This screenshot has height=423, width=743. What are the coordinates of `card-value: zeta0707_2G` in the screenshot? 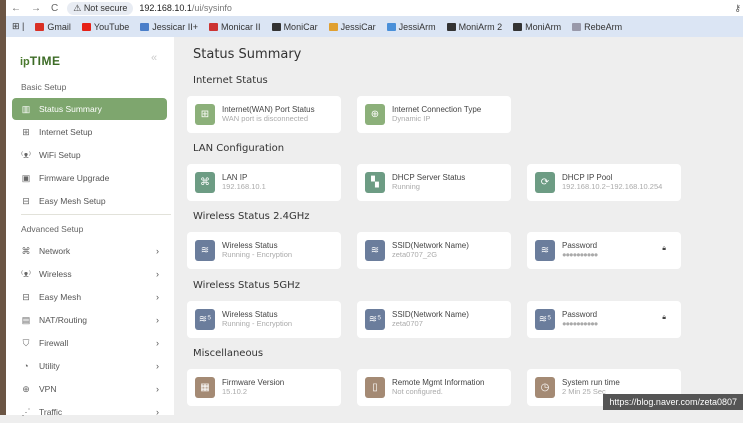 It's located at (415, 254).